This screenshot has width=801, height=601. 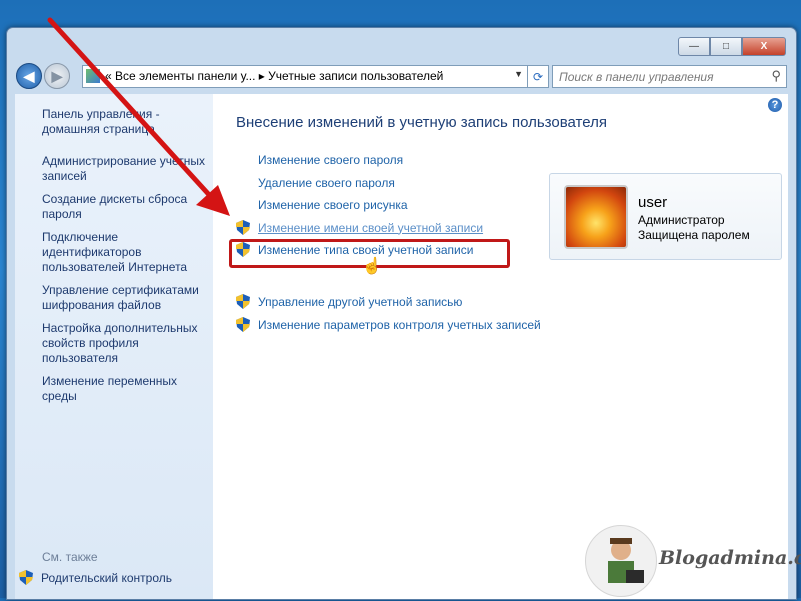 I want to click on forward-arrow-icon: ▶, so click(x=57, y=76).